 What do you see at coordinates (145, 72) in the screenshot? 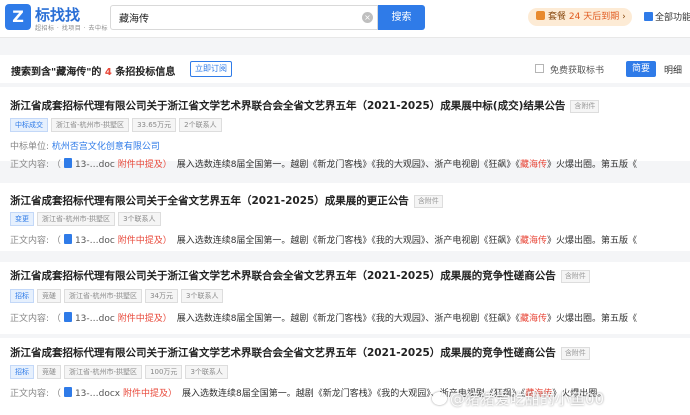
I see `summary-suffix: 条招投标信息` at bounding box center [145, 72].